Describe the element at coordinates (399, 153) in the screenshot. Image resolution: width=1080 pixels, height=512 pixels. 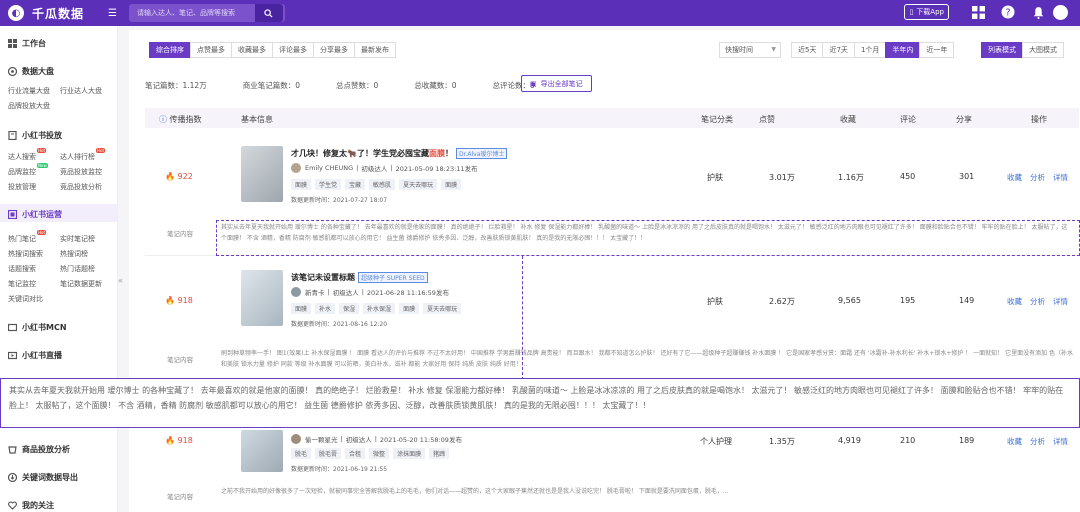
I see `note-title: 才几块！修复太🐂了！学生党必囤宝藏面膜！ Dr.Alva瑷尔博士` at that location.